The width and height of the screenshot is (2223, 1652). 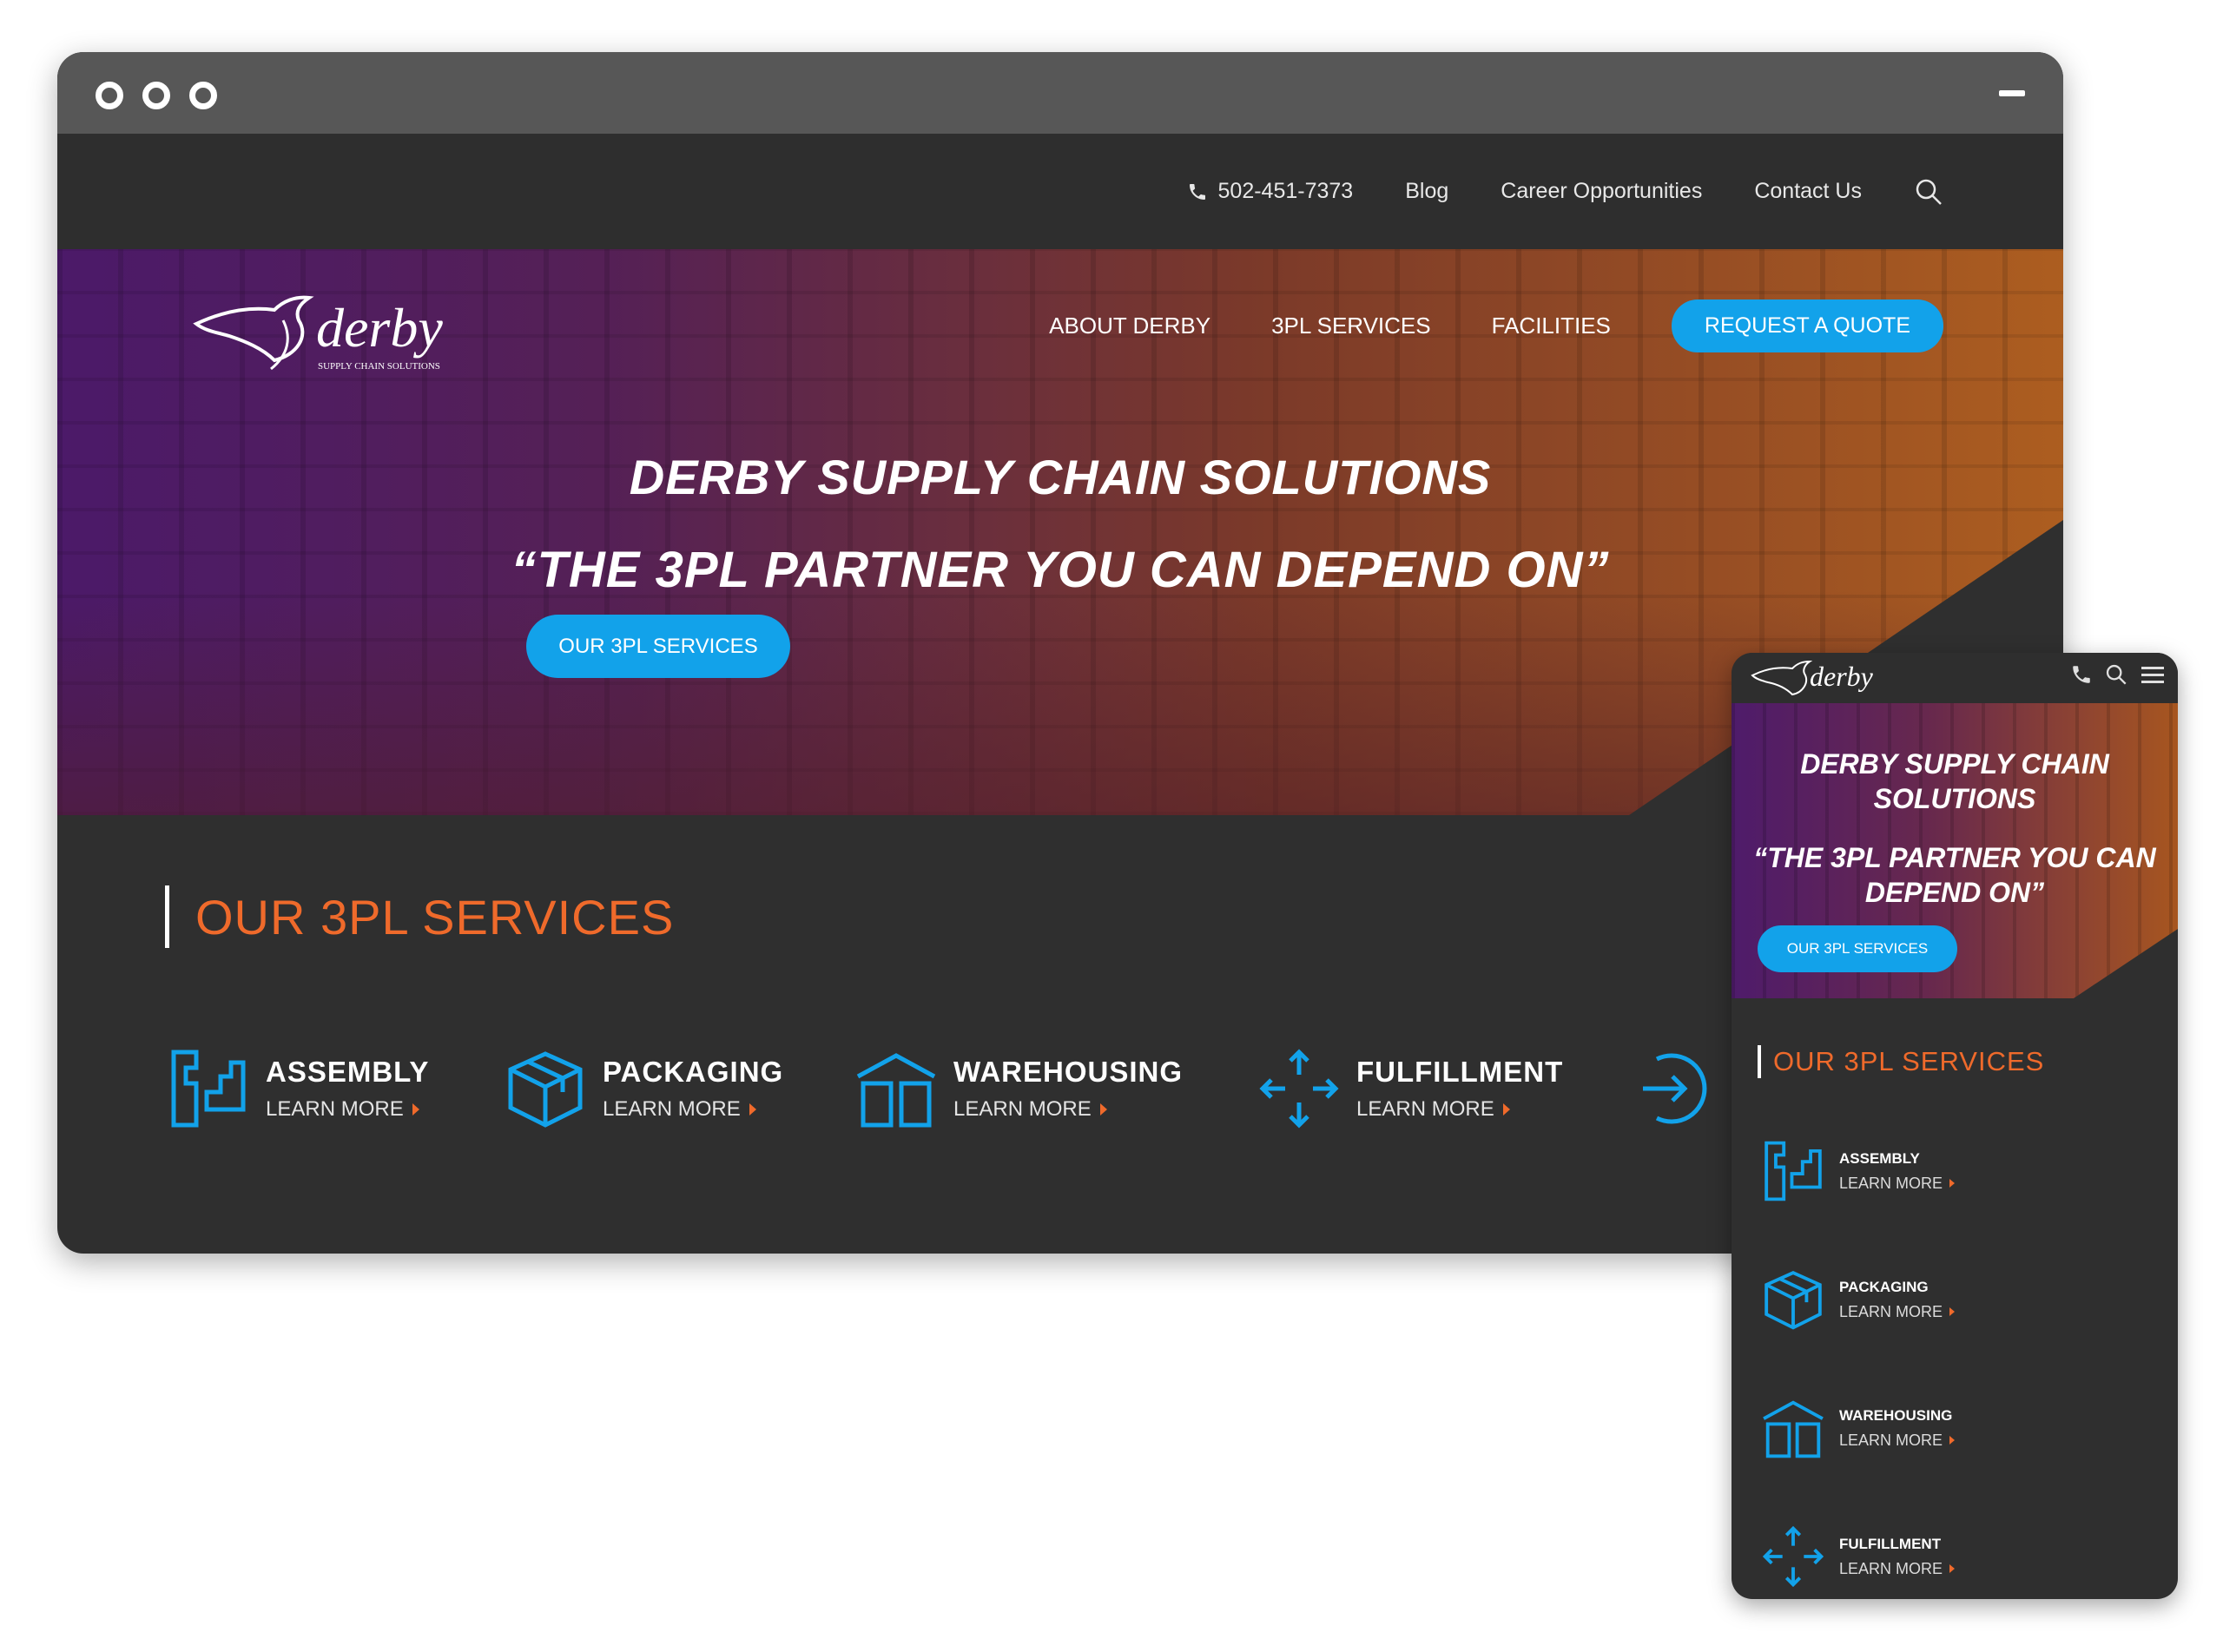 I want to click on window-control-minimize, so click(x=156, y=95).